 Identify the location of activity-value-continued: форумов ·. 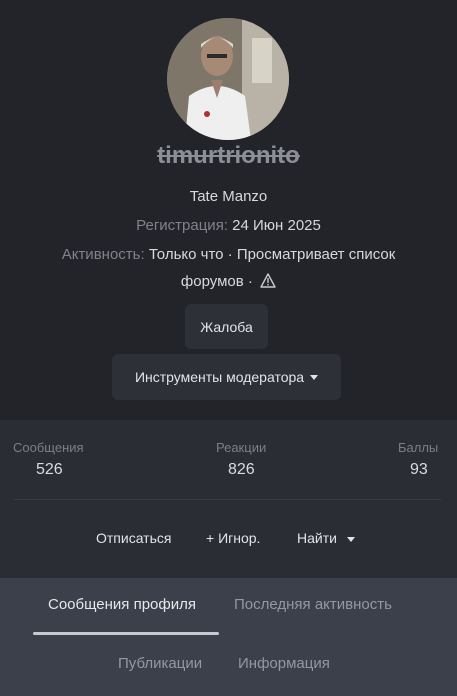
(216, 281).